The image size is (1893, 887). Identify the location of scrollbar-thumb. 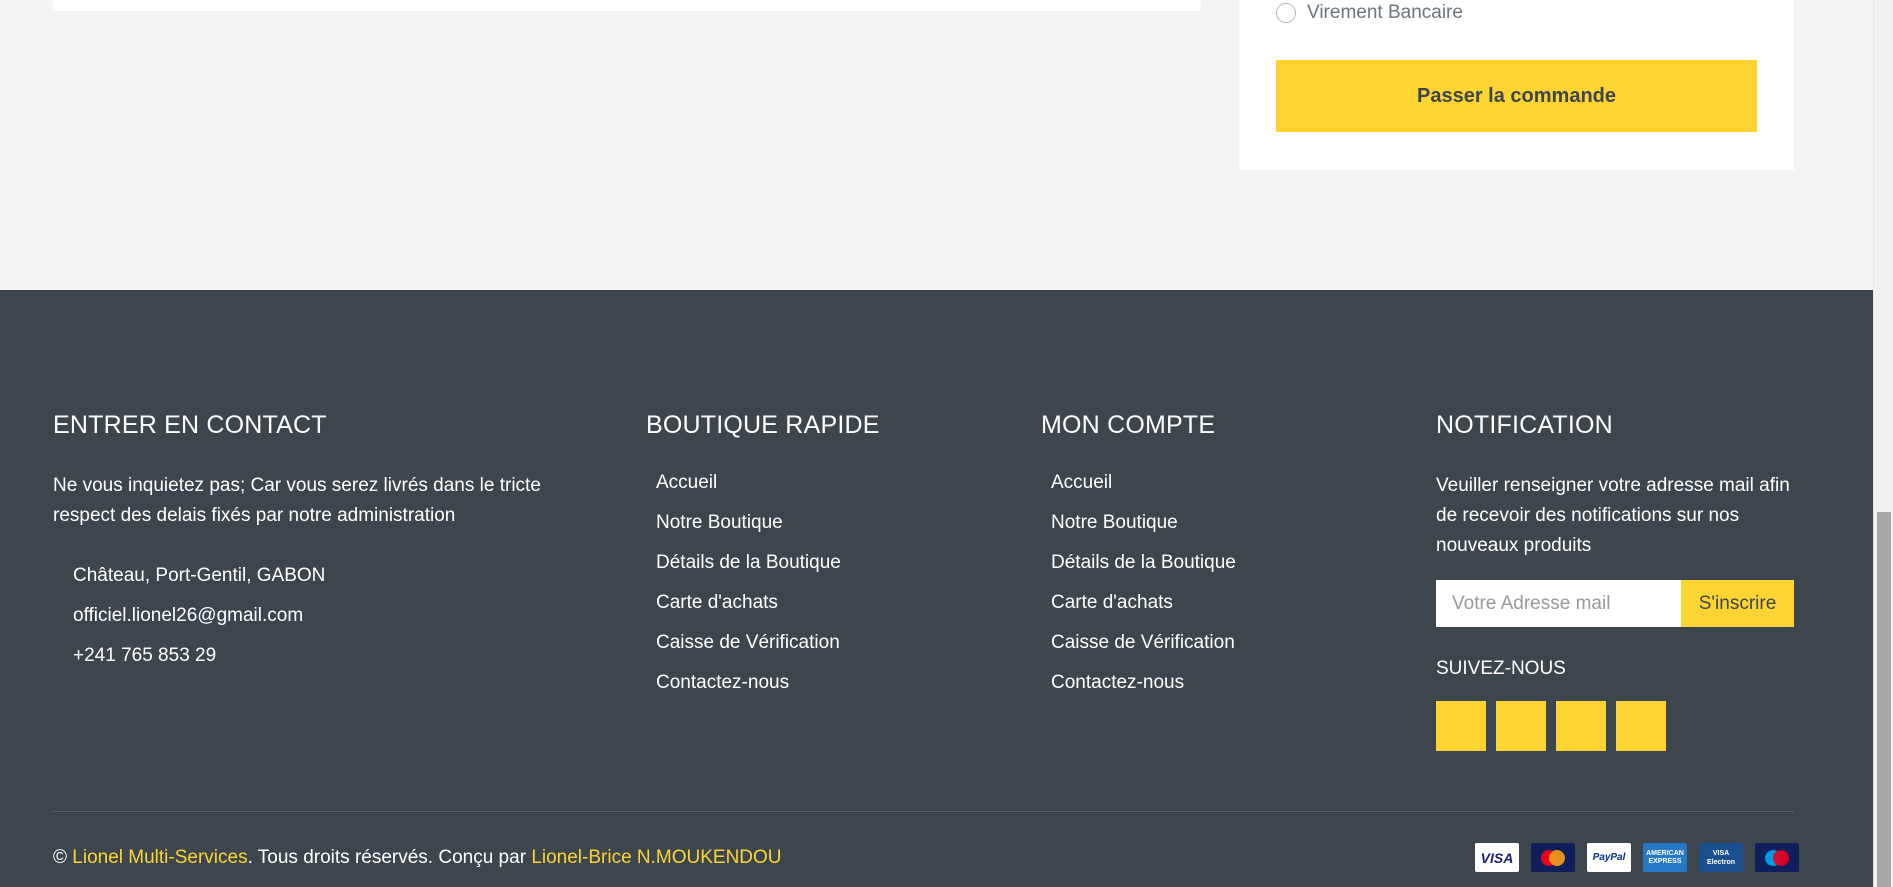
(1884, 699).